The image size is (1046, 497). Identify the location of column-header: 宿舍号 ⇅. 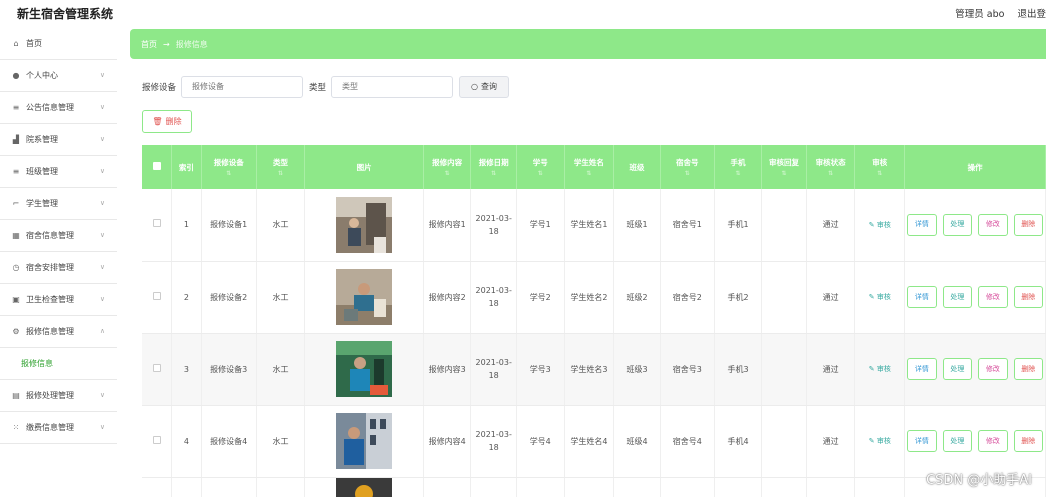
(687, 167).